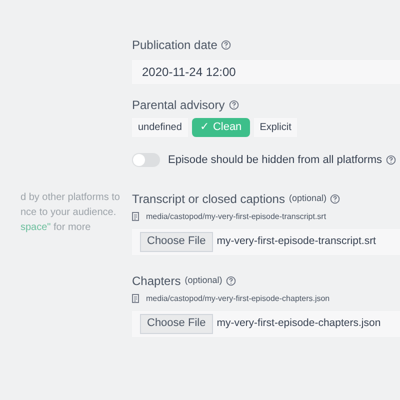 The image size is (400, 400). I want to click on file-name: my-very-first-episode-transcript.srt, so click(296, 241).